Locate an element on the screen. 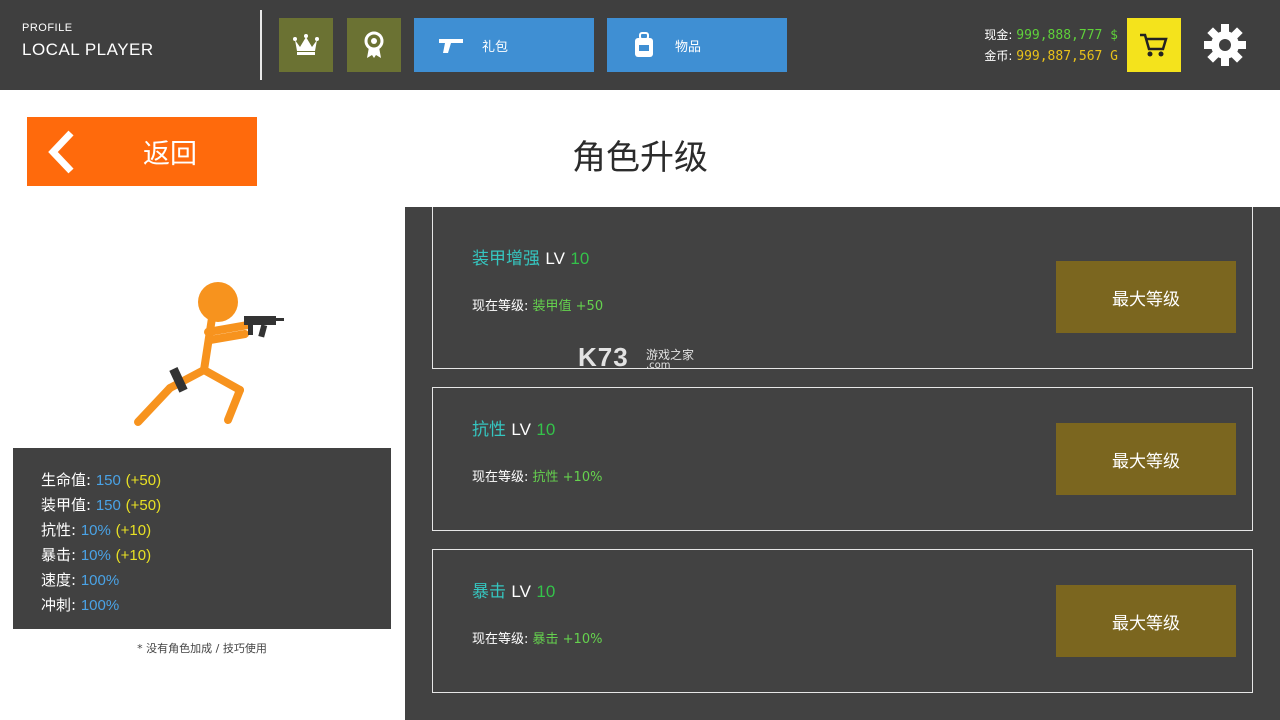  settings-button is located at coordinates (1225, 45).